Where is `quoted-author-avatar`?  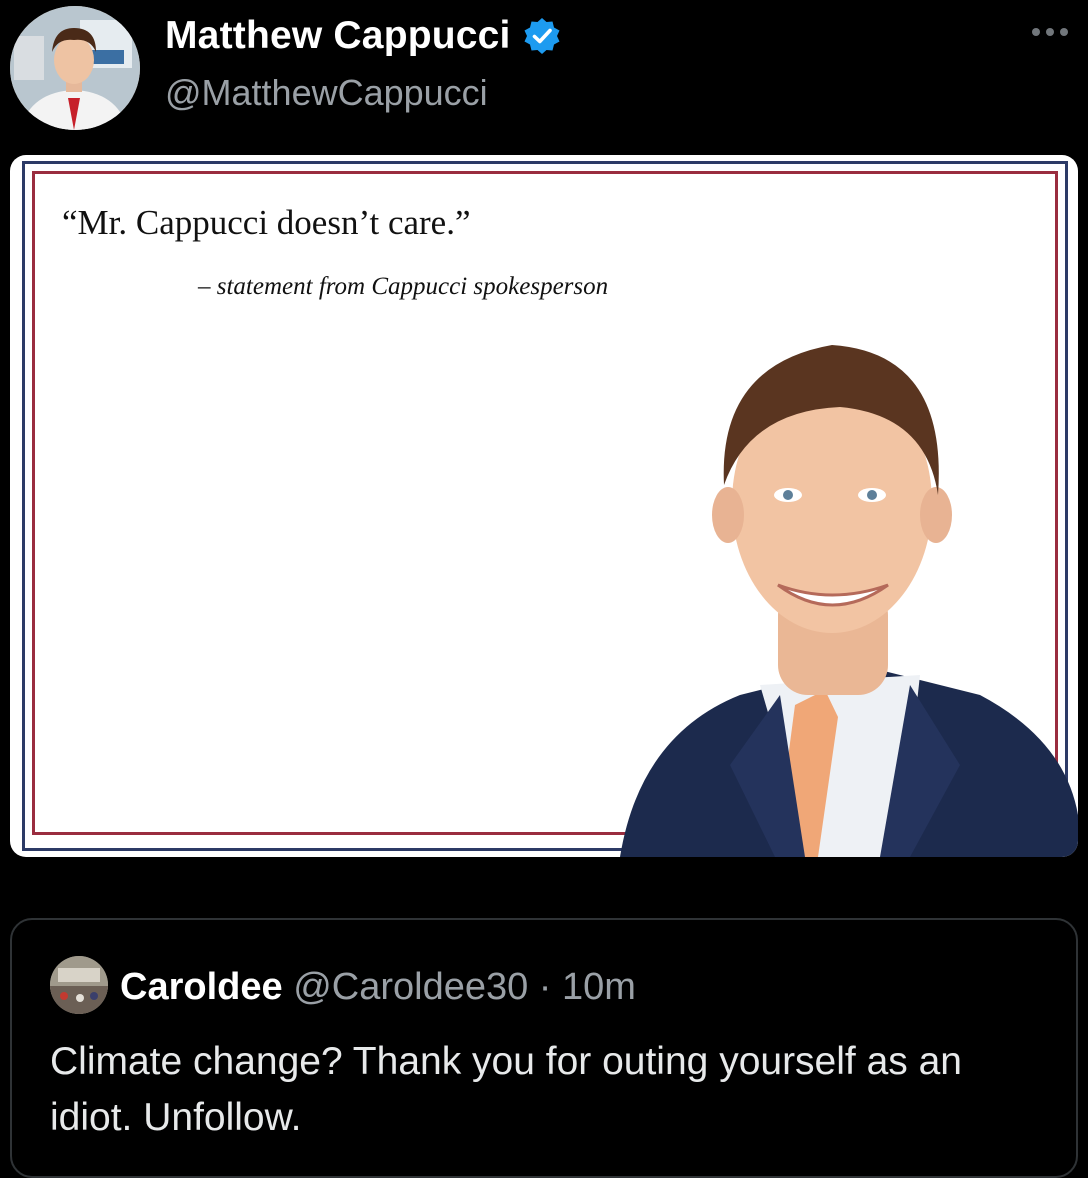
quoted-author-avatar is located at coordinates (79, 985).